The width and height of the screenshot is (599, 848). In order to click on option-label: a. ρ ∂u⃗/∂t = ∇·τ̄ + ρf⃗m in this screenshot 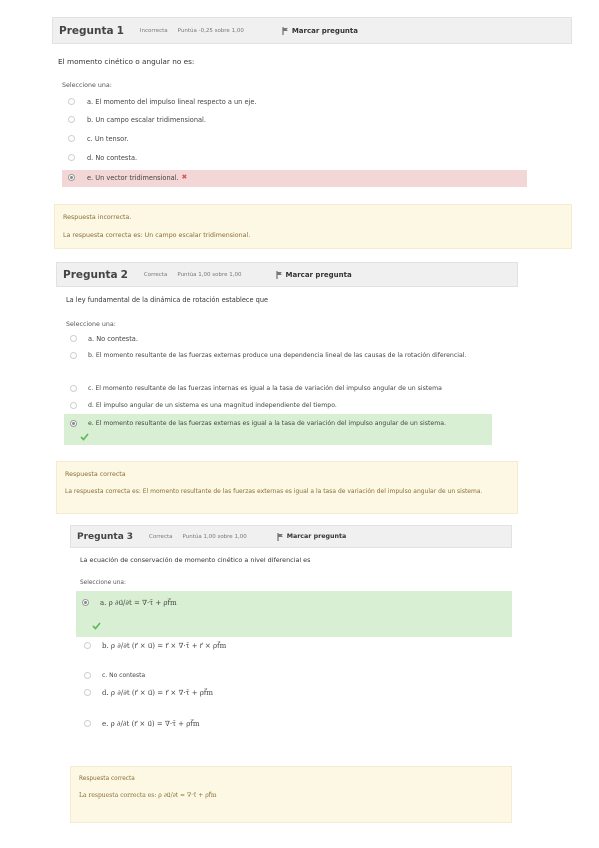, I will do `click(138, 603)`.